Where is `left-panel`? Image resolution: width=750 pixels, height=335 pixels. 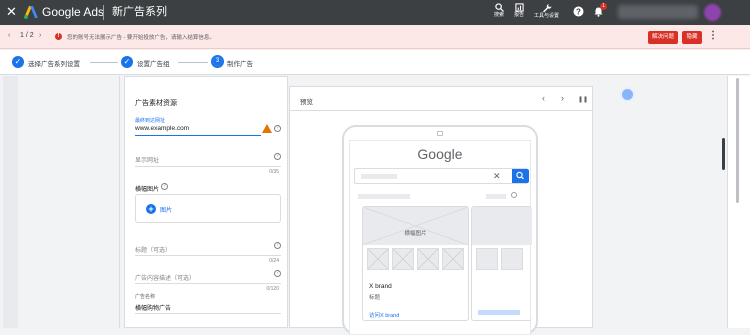 left-panel is located at coordinates (10, 202).